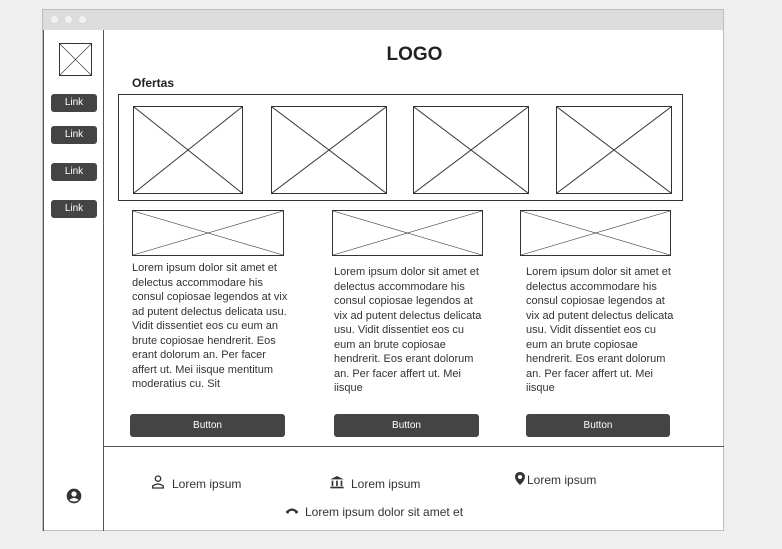 This screenshot has width=782, height=549. I want to click on footer-item-bank: Lorem ipsum, so click(374, 483).